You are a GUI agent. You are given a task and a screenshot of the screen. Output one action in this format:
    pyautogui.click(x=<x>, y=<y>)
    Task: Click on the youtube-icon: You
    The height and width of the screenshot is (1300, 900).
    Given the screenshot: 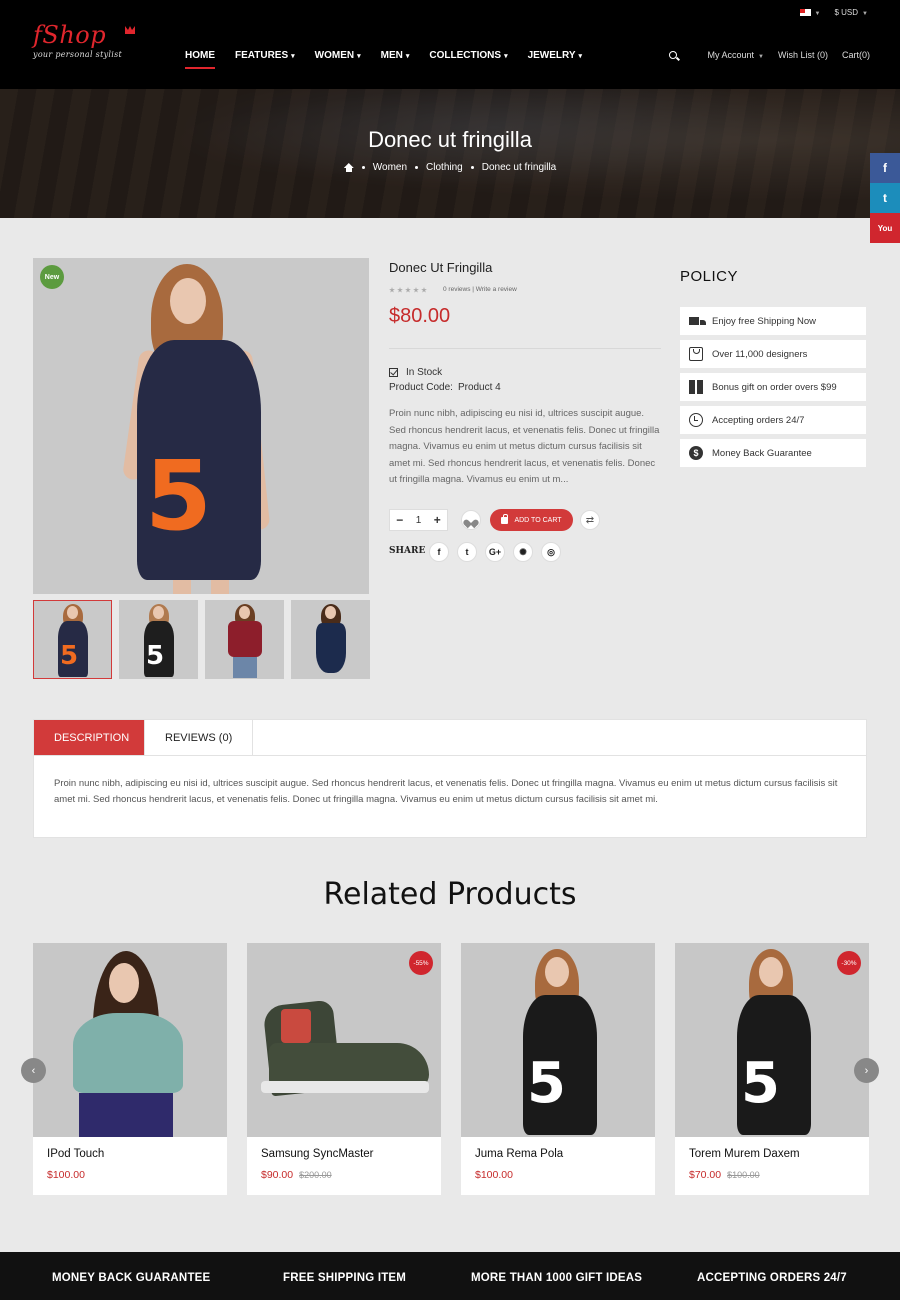 What is the action you would take?
    pyautogui.click(x=885, y=228)
    